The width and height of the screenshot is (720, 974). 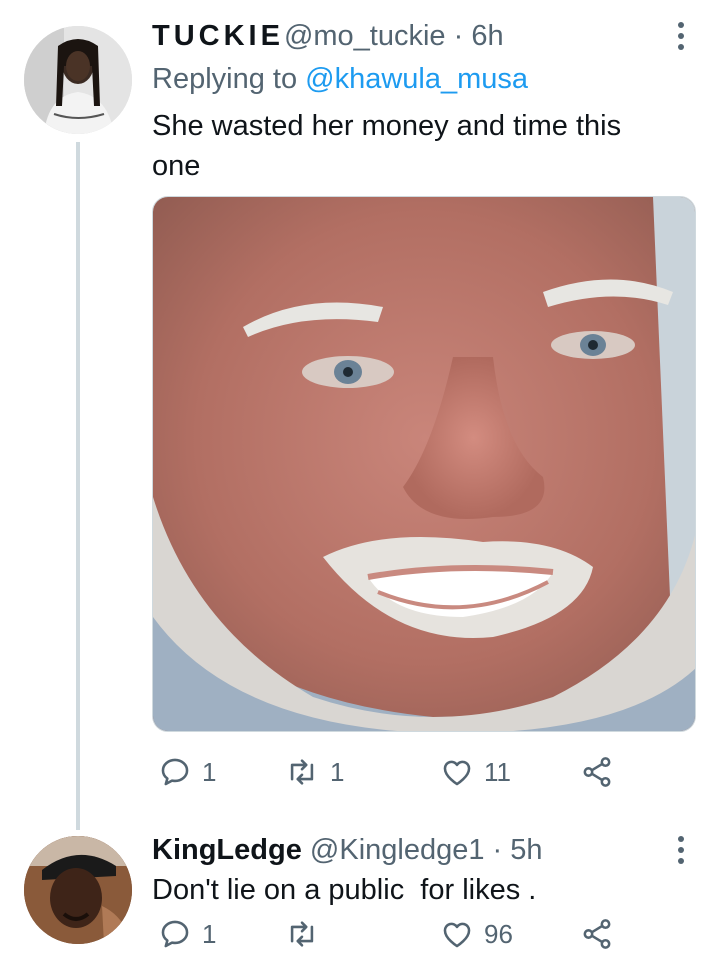 What do you see at coordinates (365, 36) in the screenshot?
I see `username: @mo_tuckie` at bounding box center [365, 36].